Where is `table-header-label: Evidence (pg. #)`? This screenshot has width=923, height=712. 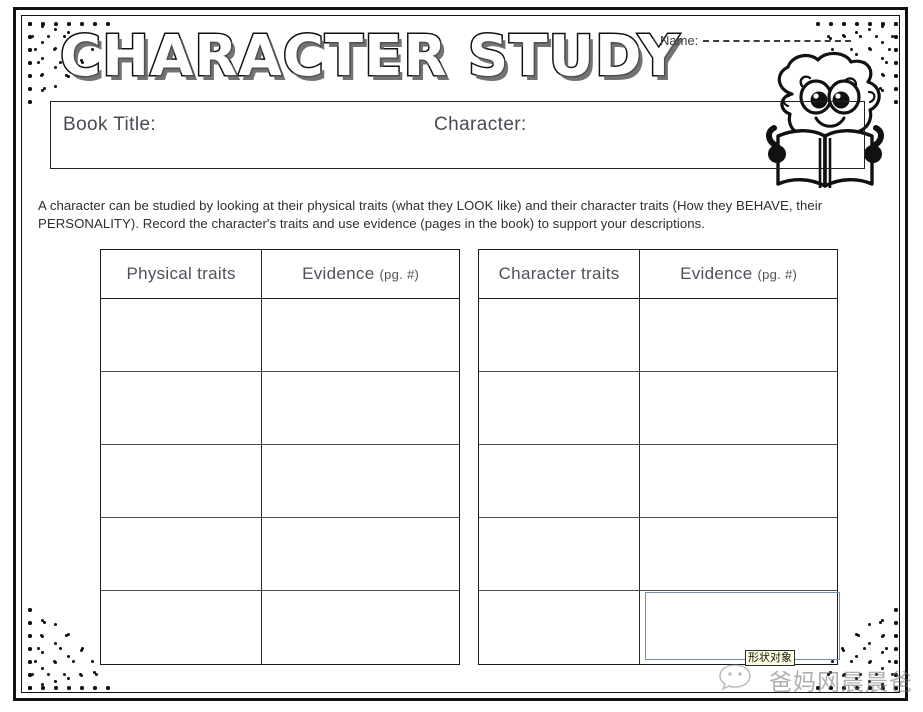 table-header-label: Evidence (pg. #) is located at coordinates (739, 273).